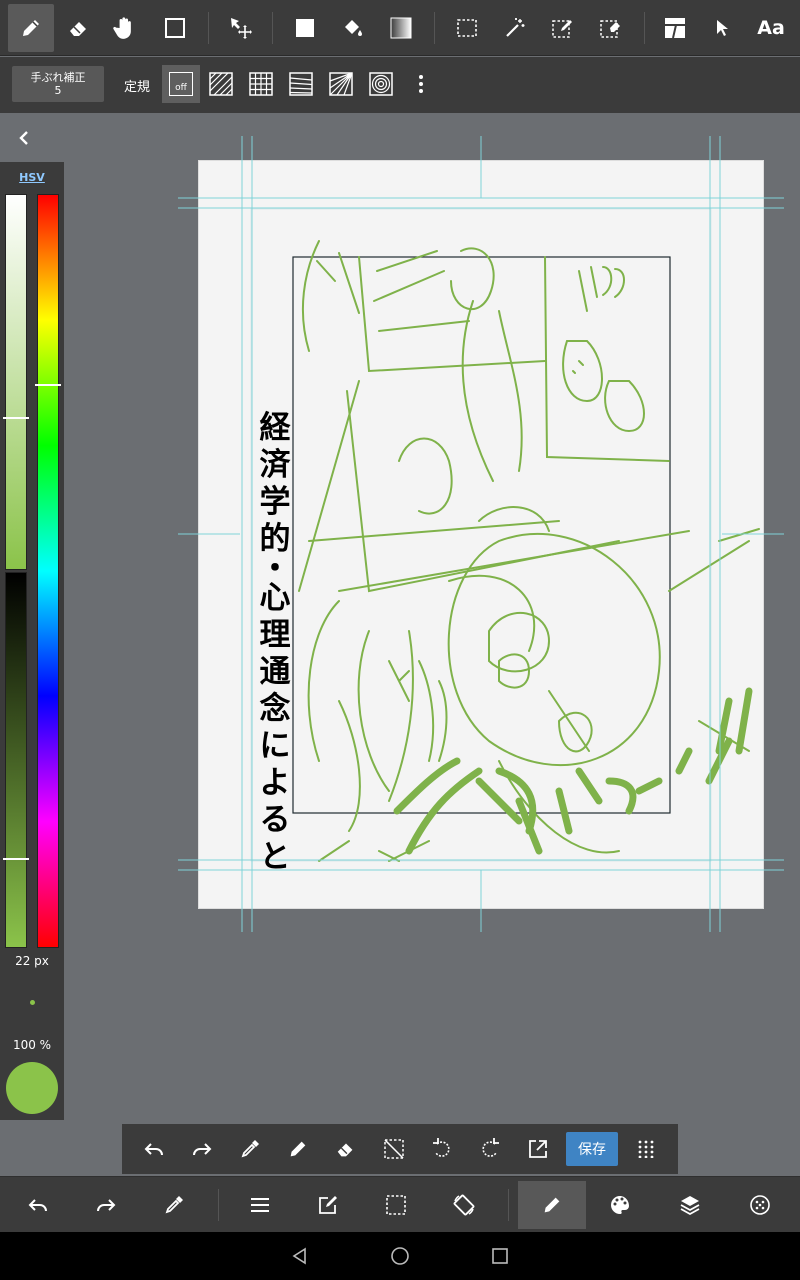  I want to click on quick-export-button, so click(538, 1149).